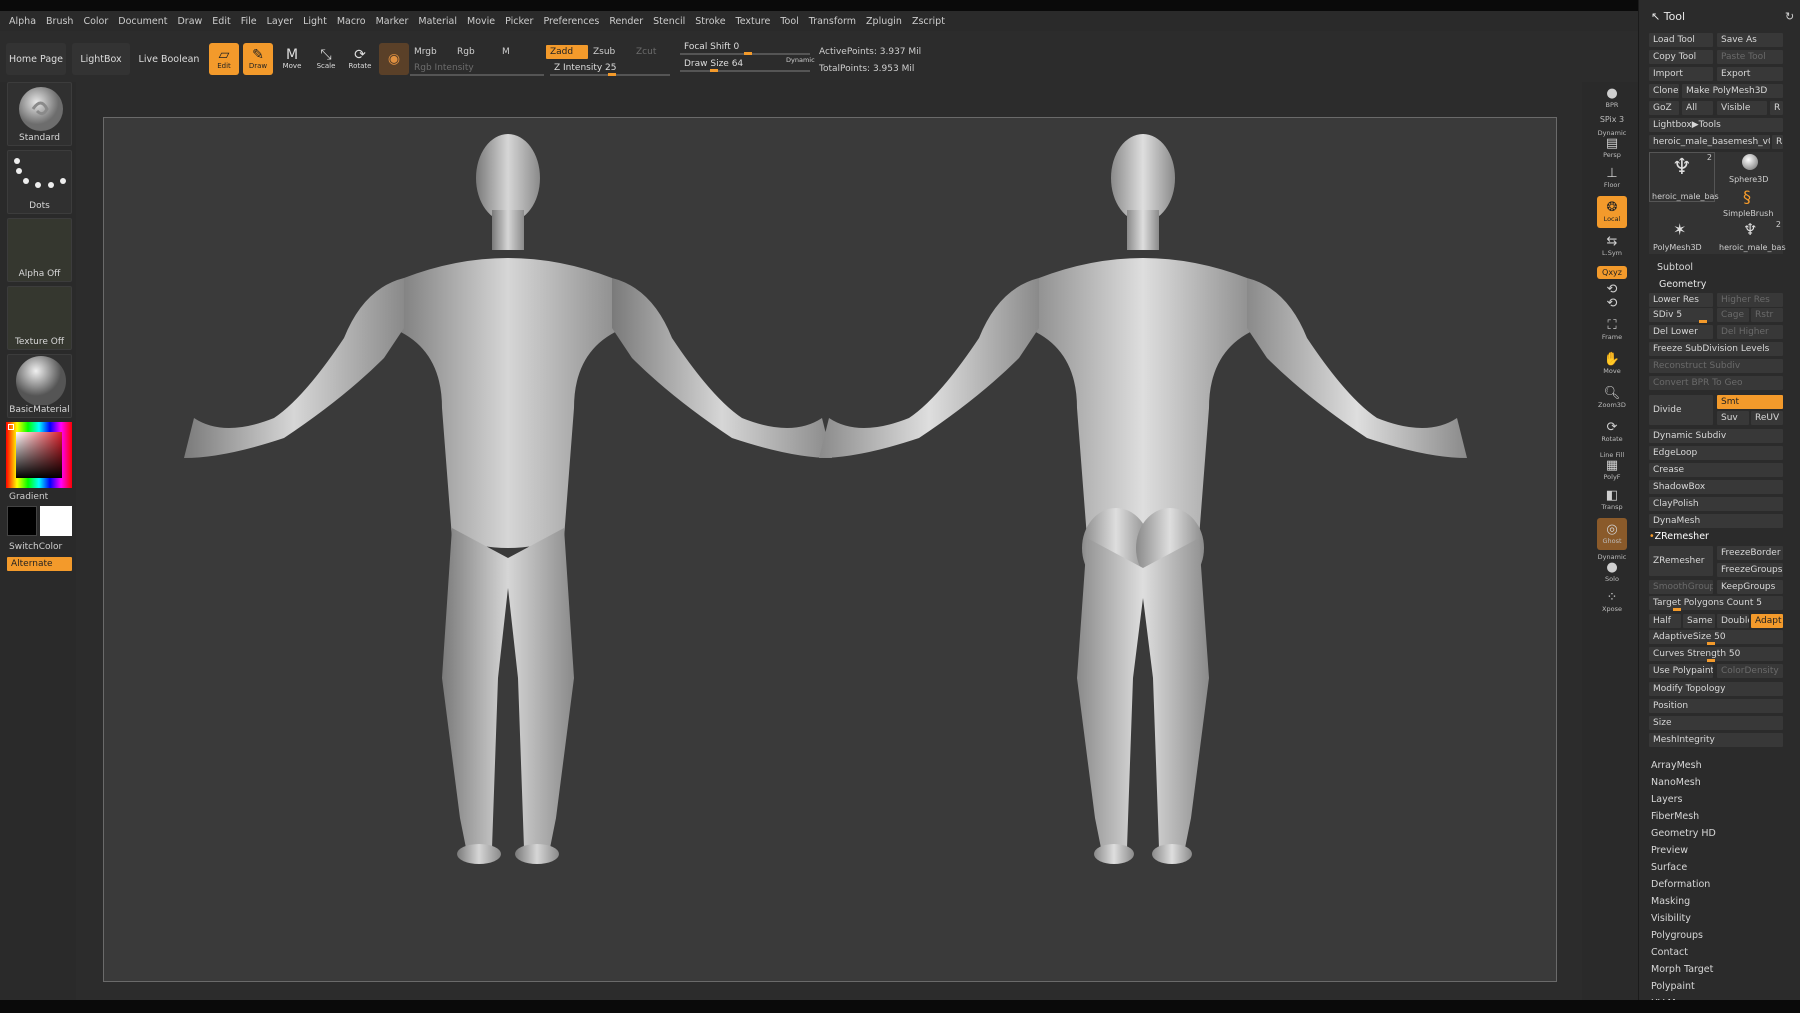  I want to click on modify-topology-button: Modify Topology, so click(1716, 689).